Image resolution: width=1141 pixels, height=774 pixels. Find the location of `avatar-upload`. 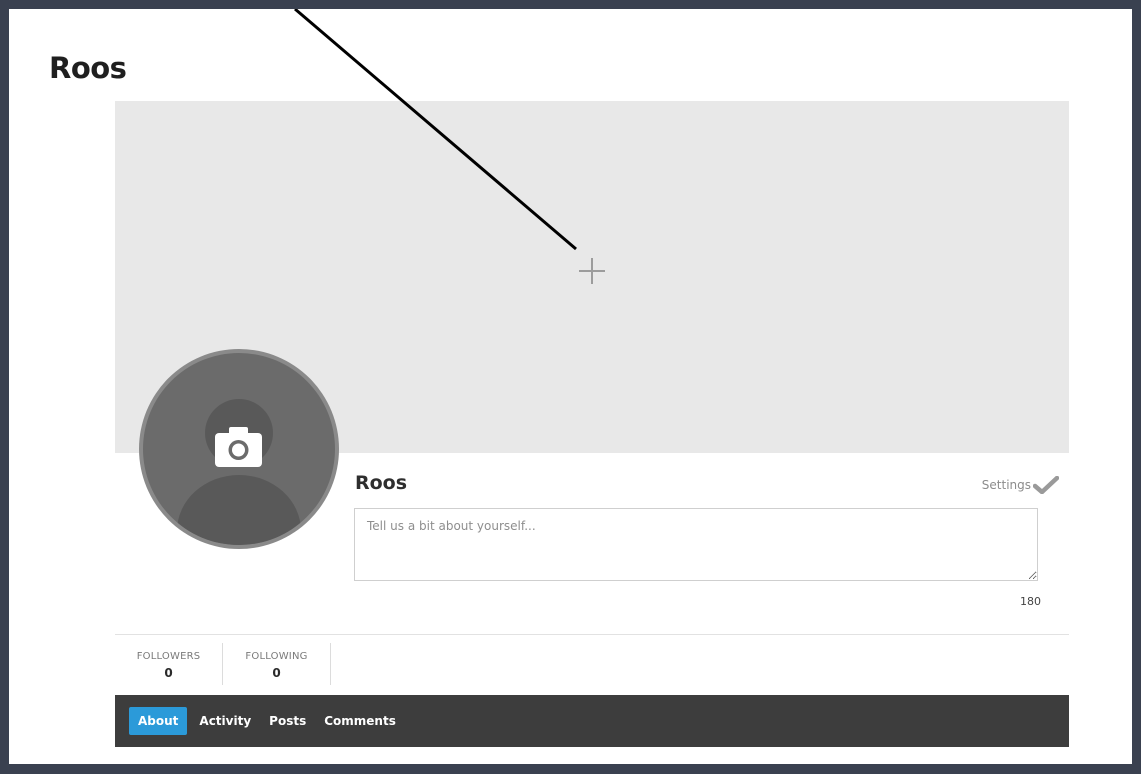

avatar-upload is located at coordinates (239, 449).